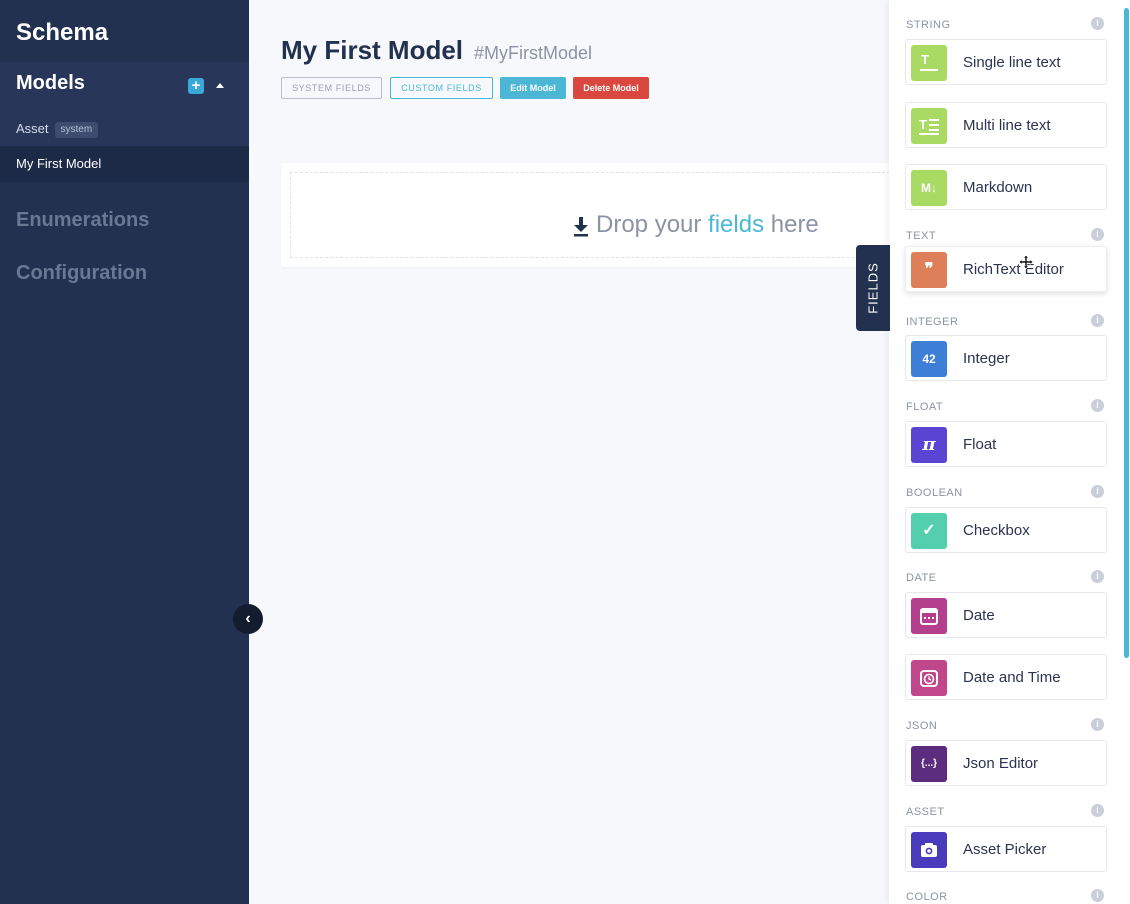  Describe the element at coordinates (929, 126) in the screenshot. I see `multi-line-text-icon: T` at that location.